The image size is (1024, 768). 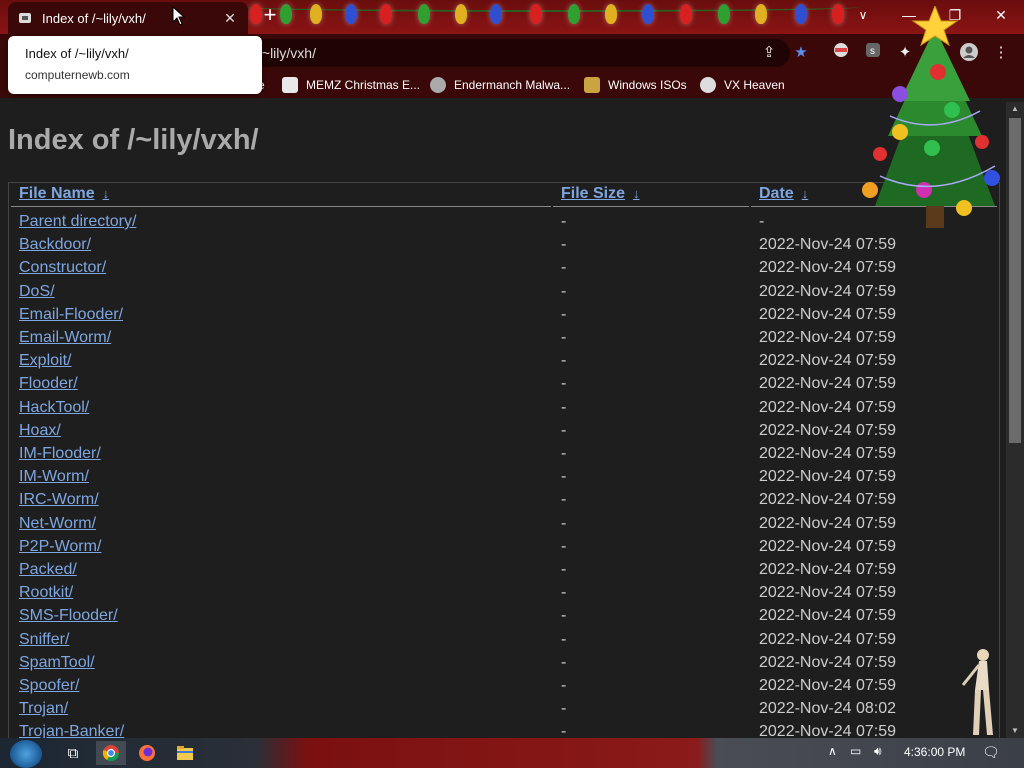 What do you see at coordinates (71, 730) in the screenshot?
I see `file-name-link: Trojan-Banker/` at bounding box center [71, 730].